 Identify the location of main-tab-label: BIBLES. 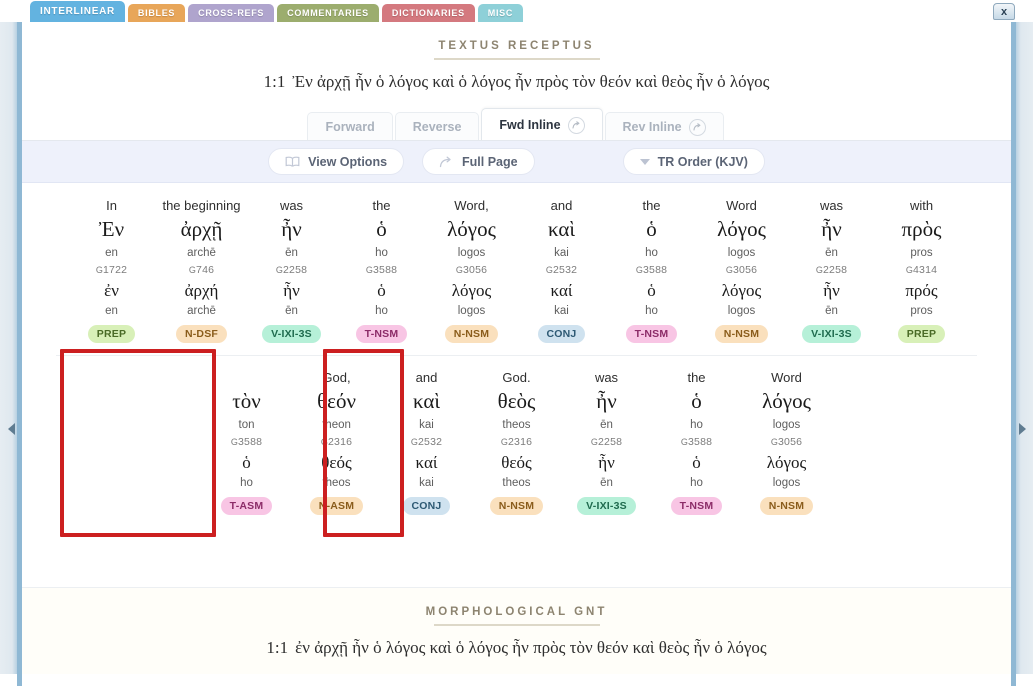
(156, 12).